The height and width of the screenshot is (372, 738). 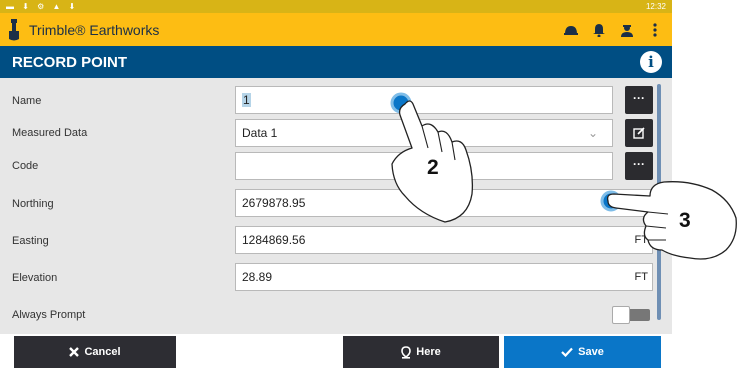 What do you see at coordinates (433, 167) in the screenshot?
I see `callout-step-2: 2` at bounding box center [433, 167].